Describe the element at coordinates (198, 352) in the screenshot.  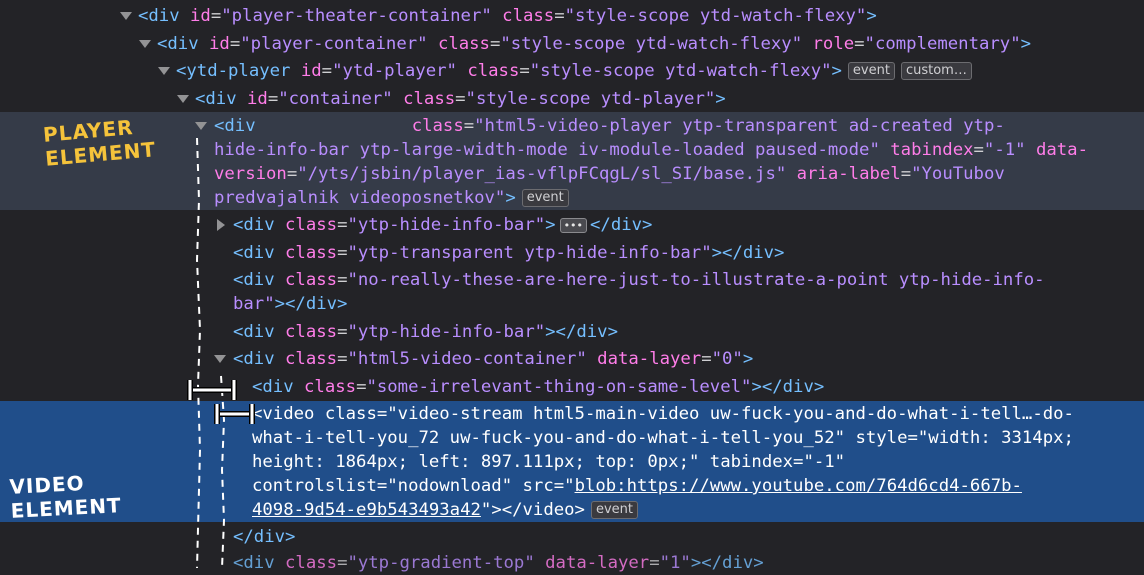
I see `player-guide-line` at that location.